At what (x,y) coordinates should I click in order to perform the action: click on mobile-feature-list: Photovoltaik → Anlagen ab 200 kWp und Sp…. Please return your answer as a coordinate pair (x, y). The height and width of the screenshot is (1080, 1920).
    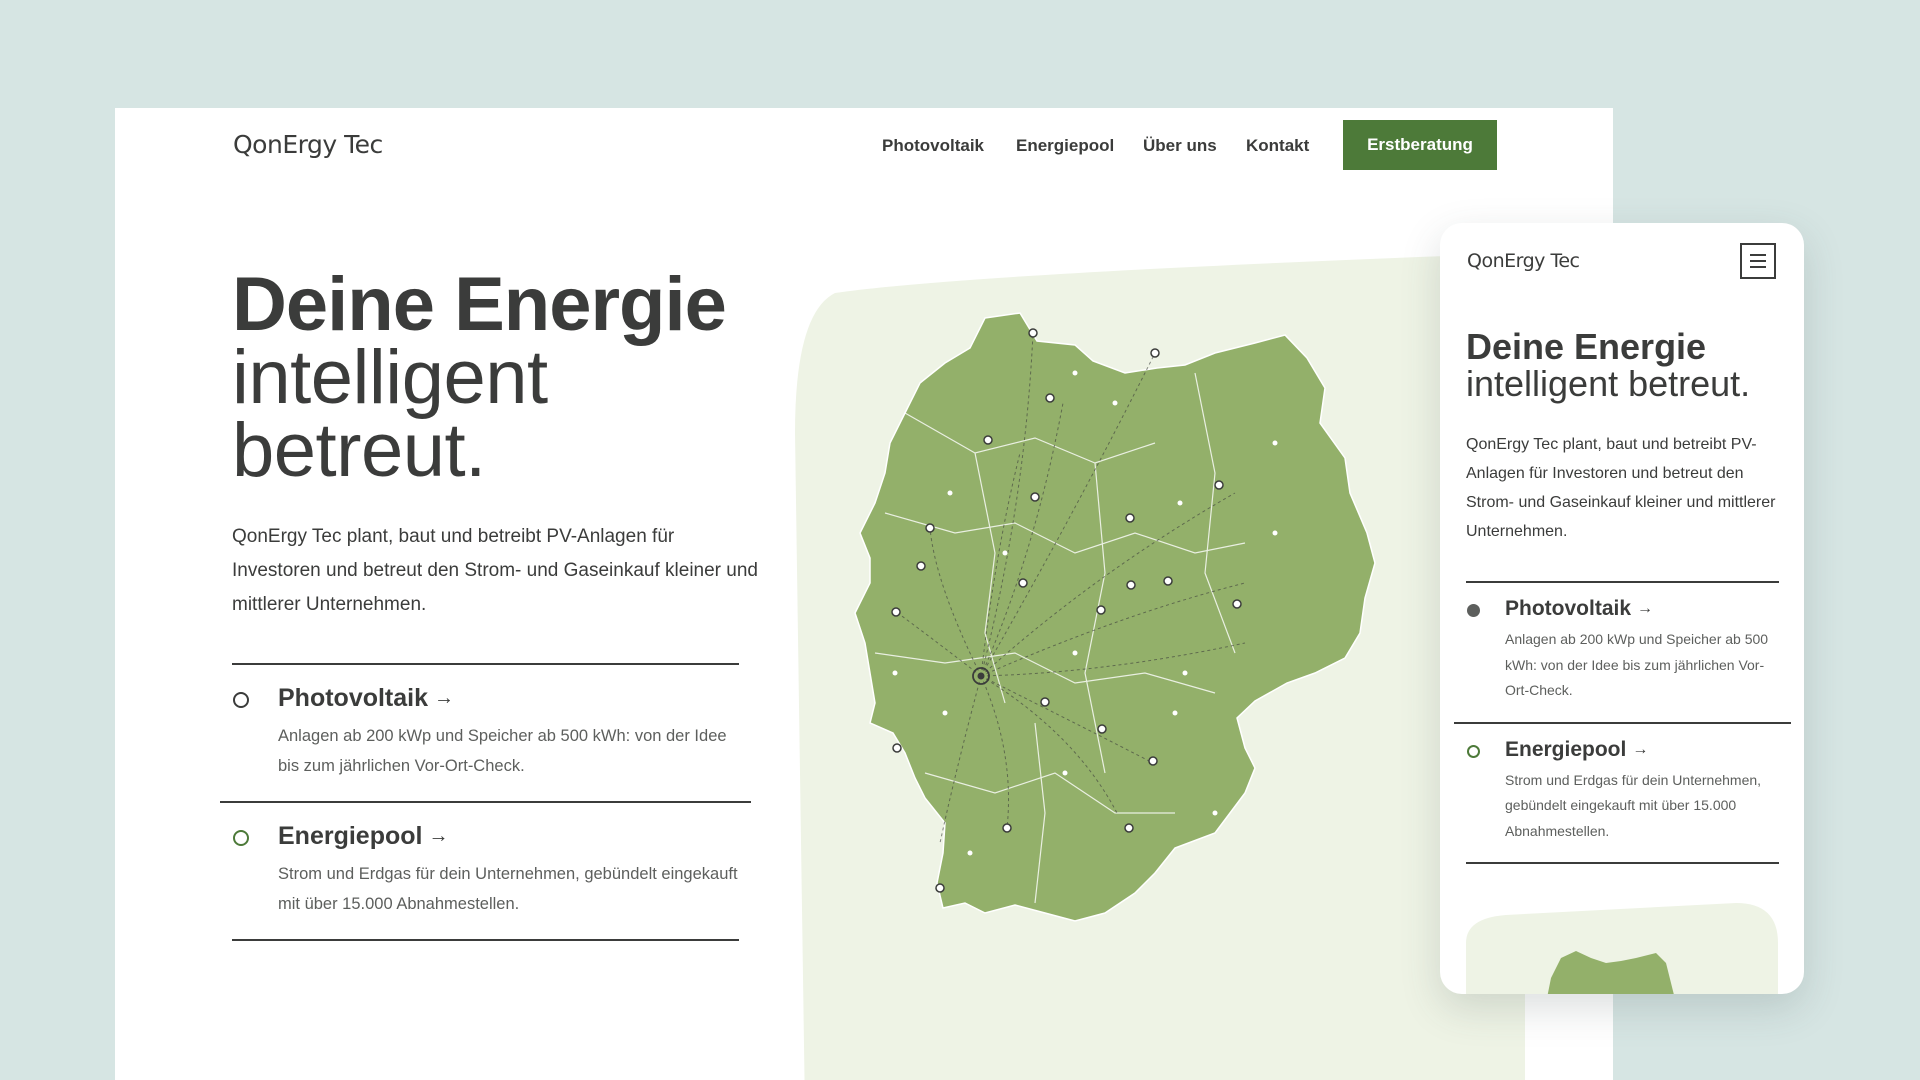
    Looking at the image, I should click on (1622, 722).